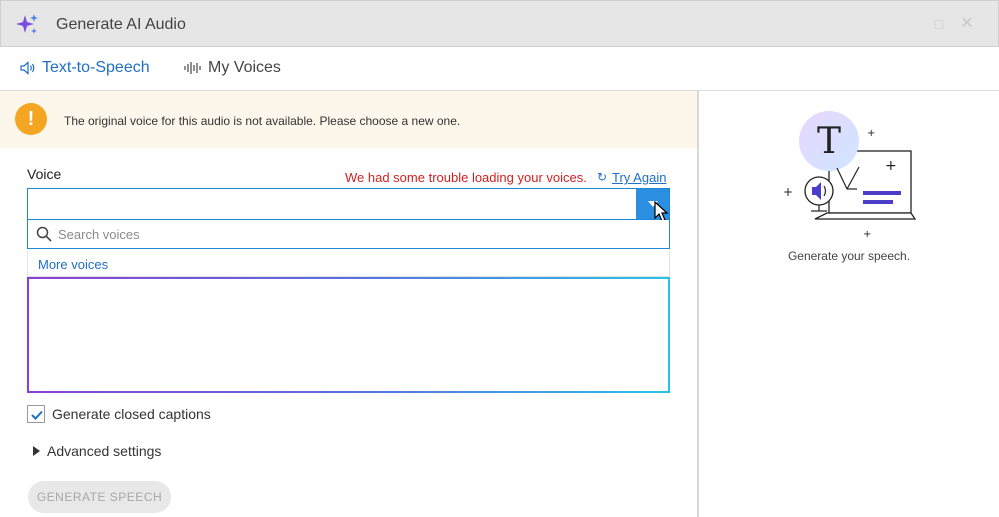 This screenshot has width=999, height=517. Describe the element at coordinates (27, 68) in the screenshot. I see `speaker-icon` at that location.